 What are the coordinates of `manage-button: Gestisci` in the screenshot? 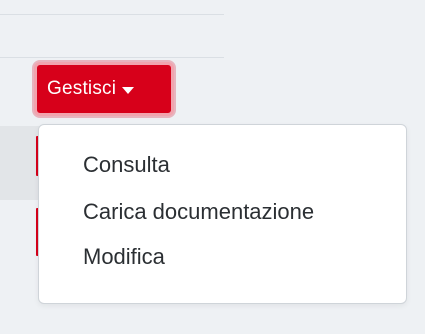 It's located at (104, 89).